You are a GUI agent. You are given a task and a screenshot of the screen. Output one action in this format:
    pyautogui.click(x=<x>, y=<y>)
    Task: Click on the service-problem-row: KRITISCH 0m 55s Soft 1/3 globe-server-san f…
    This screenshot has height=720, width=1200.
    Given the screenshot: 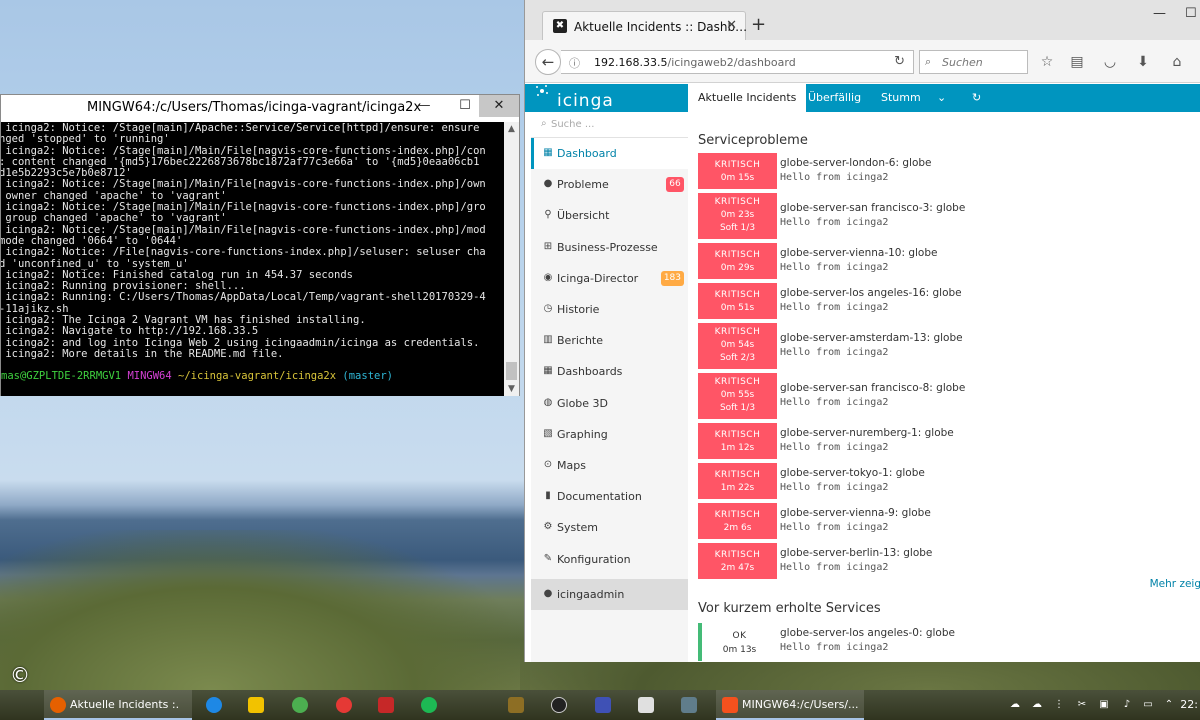 What is the action you would take?
    pyautogui.click(x=949, y=396)
    